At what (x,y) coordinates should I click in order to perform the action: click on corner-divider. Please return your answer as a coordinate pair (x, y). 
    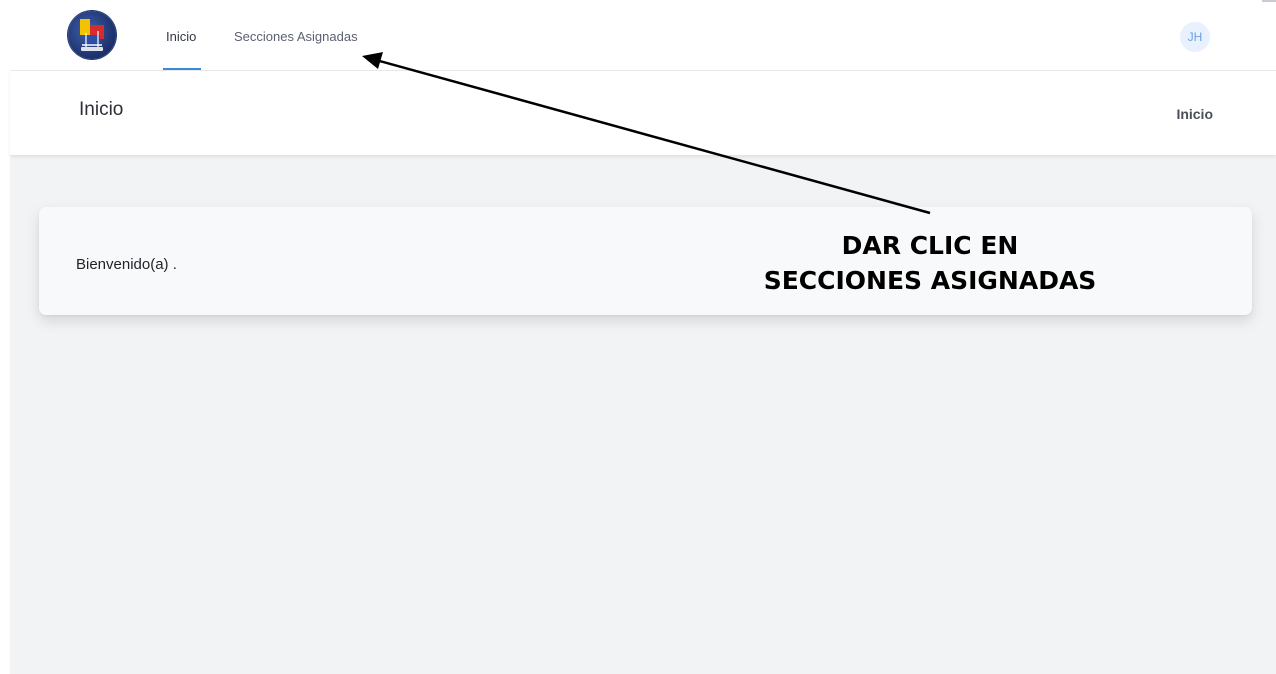
    Looking at the image, I should click on (1269, 1).